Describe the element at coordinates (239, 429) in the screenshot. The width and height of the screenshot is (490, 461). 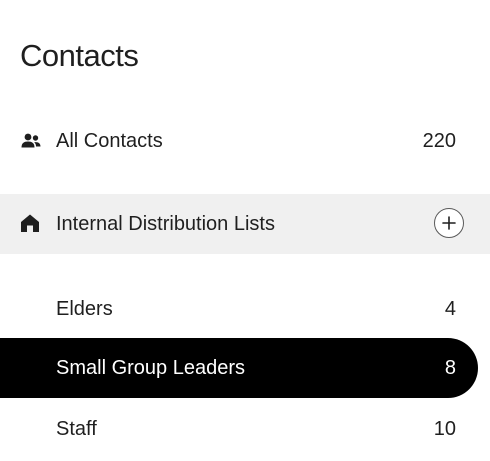
I see `list-item-staff: Staff 10` at that location.